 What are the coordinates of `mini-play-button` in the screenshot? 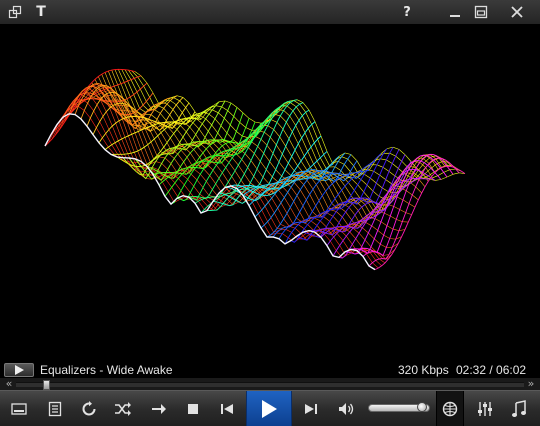 It's located at (19, 370).